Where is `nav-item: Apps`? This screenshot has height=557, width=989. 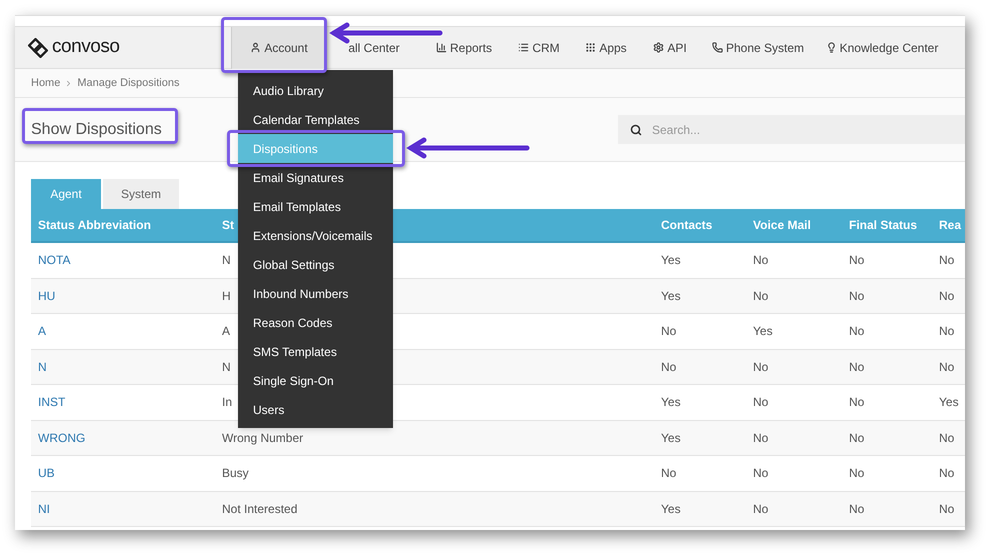 nav-item: Apps is located at coordinates (606, 47).